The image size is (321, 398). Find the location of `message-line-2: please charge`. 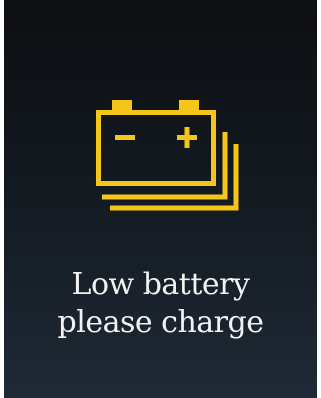

message-line-2: please charge is located at coordinates (160, 322).